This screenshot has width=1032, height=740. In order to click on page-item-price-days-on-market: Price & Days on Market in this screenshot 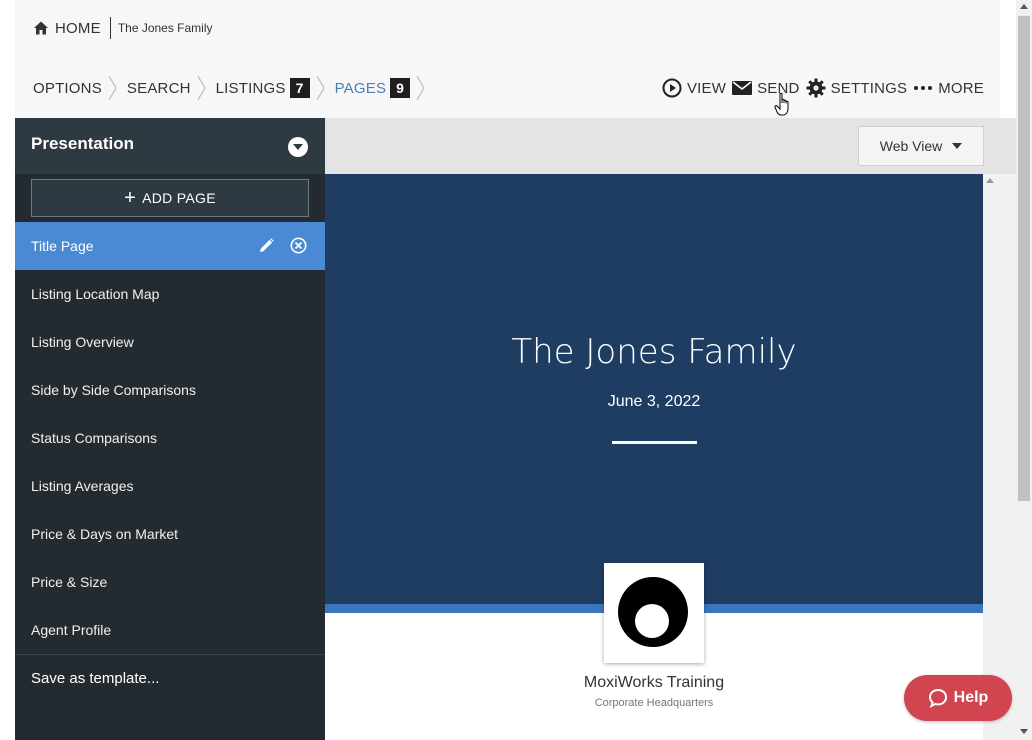, I will do `click(170, 534)`.